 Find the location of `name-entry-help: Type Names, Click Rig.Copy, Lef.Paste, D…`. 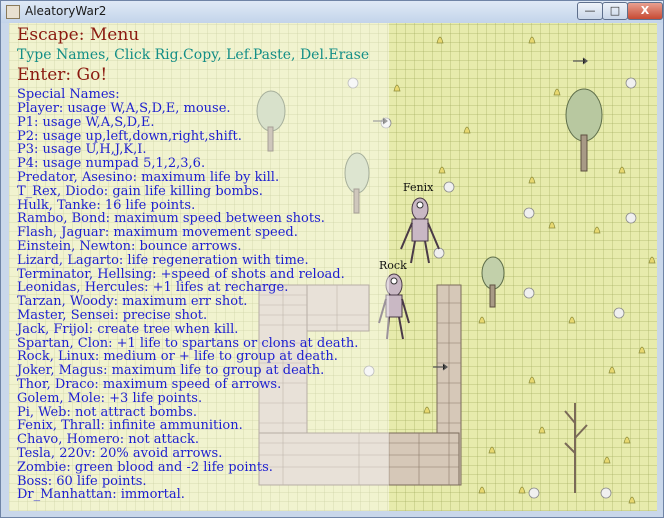

name-entry-help: Type Names, Click Rig.Copy, Lef.Paste, D… is located at coordinates (193, 55).